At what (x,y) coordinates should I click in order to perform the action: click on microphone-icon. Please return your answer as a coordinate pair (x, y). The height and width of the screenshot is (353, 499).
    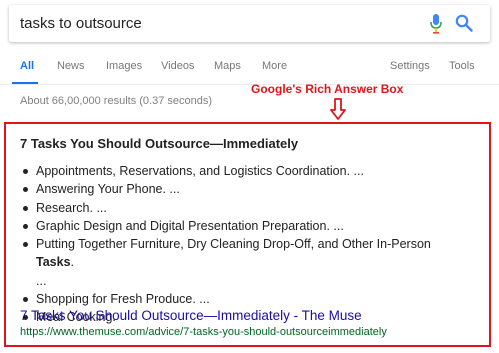
    Looking at the image, I should click on (436, 24).